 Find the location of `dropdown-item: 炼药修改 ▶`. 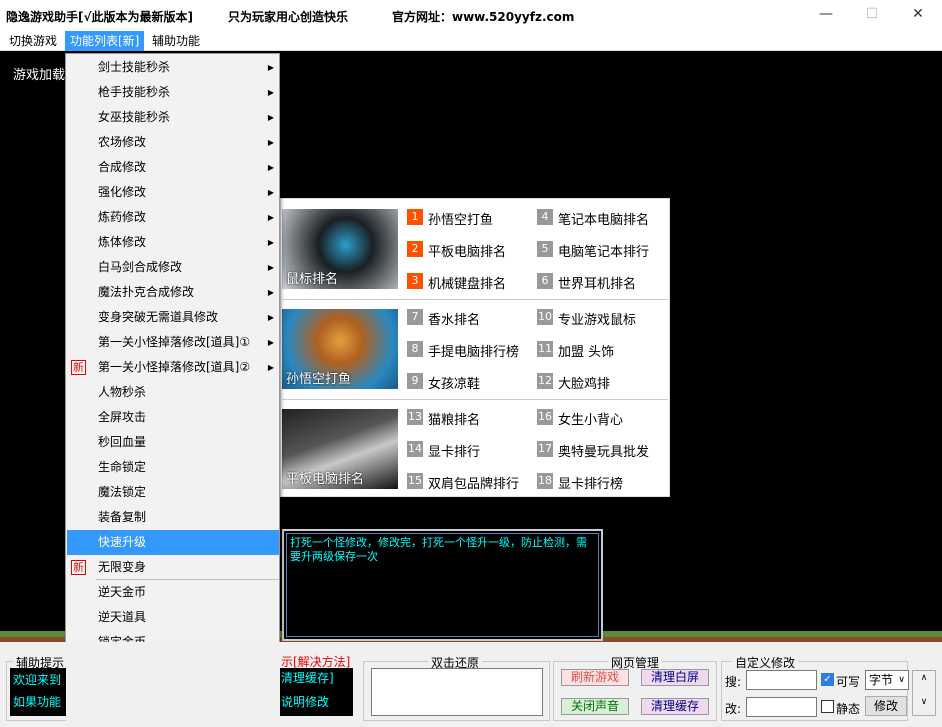

dropdown-item: 炼药修改 ▶ is located at coordinates (173, 217).